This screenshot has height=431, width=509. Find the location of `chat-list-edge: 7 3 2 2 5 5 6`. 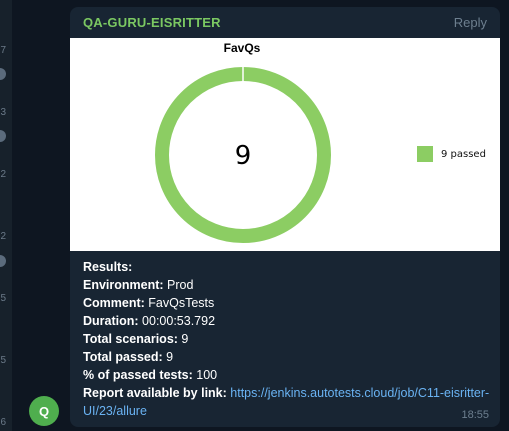

chat-list-edge: 7 3 2 2 5 5 6 is located at coordinates (6, 215).